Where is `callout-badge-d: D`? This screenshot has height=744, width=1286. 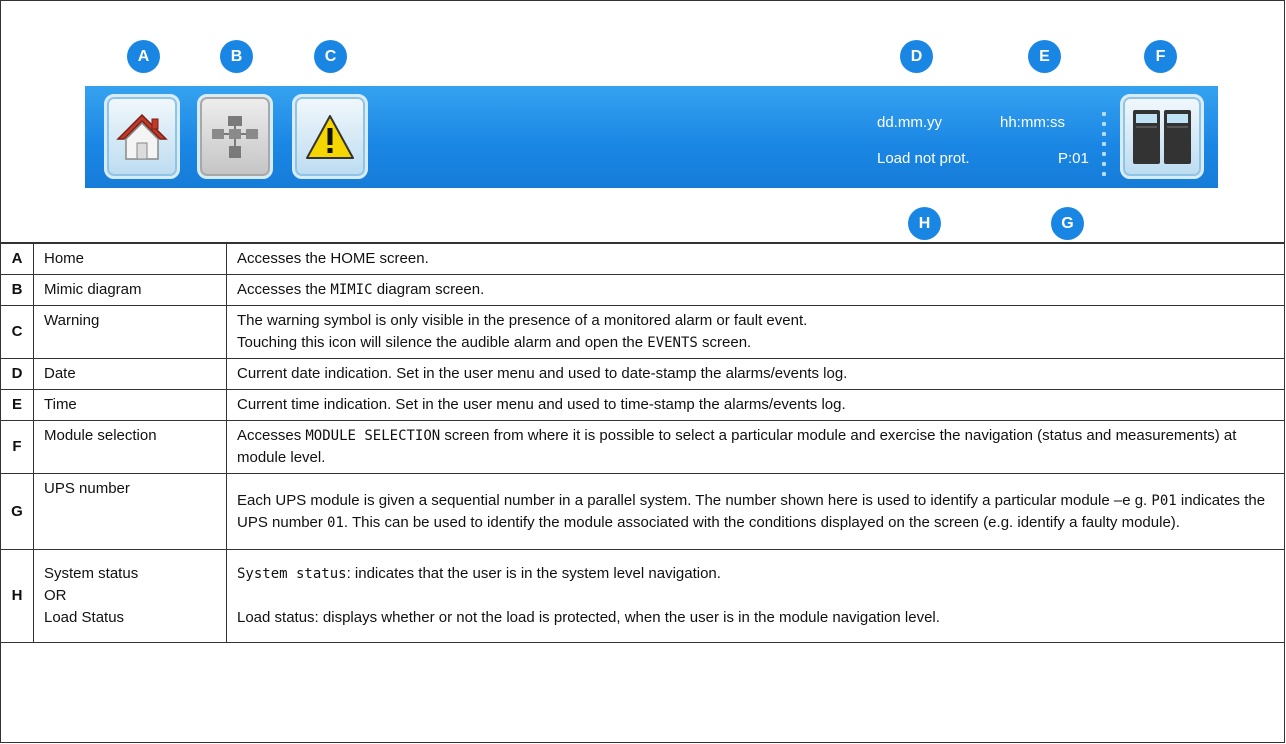
callout-badge-d: D is located at coordinates (916, 56).